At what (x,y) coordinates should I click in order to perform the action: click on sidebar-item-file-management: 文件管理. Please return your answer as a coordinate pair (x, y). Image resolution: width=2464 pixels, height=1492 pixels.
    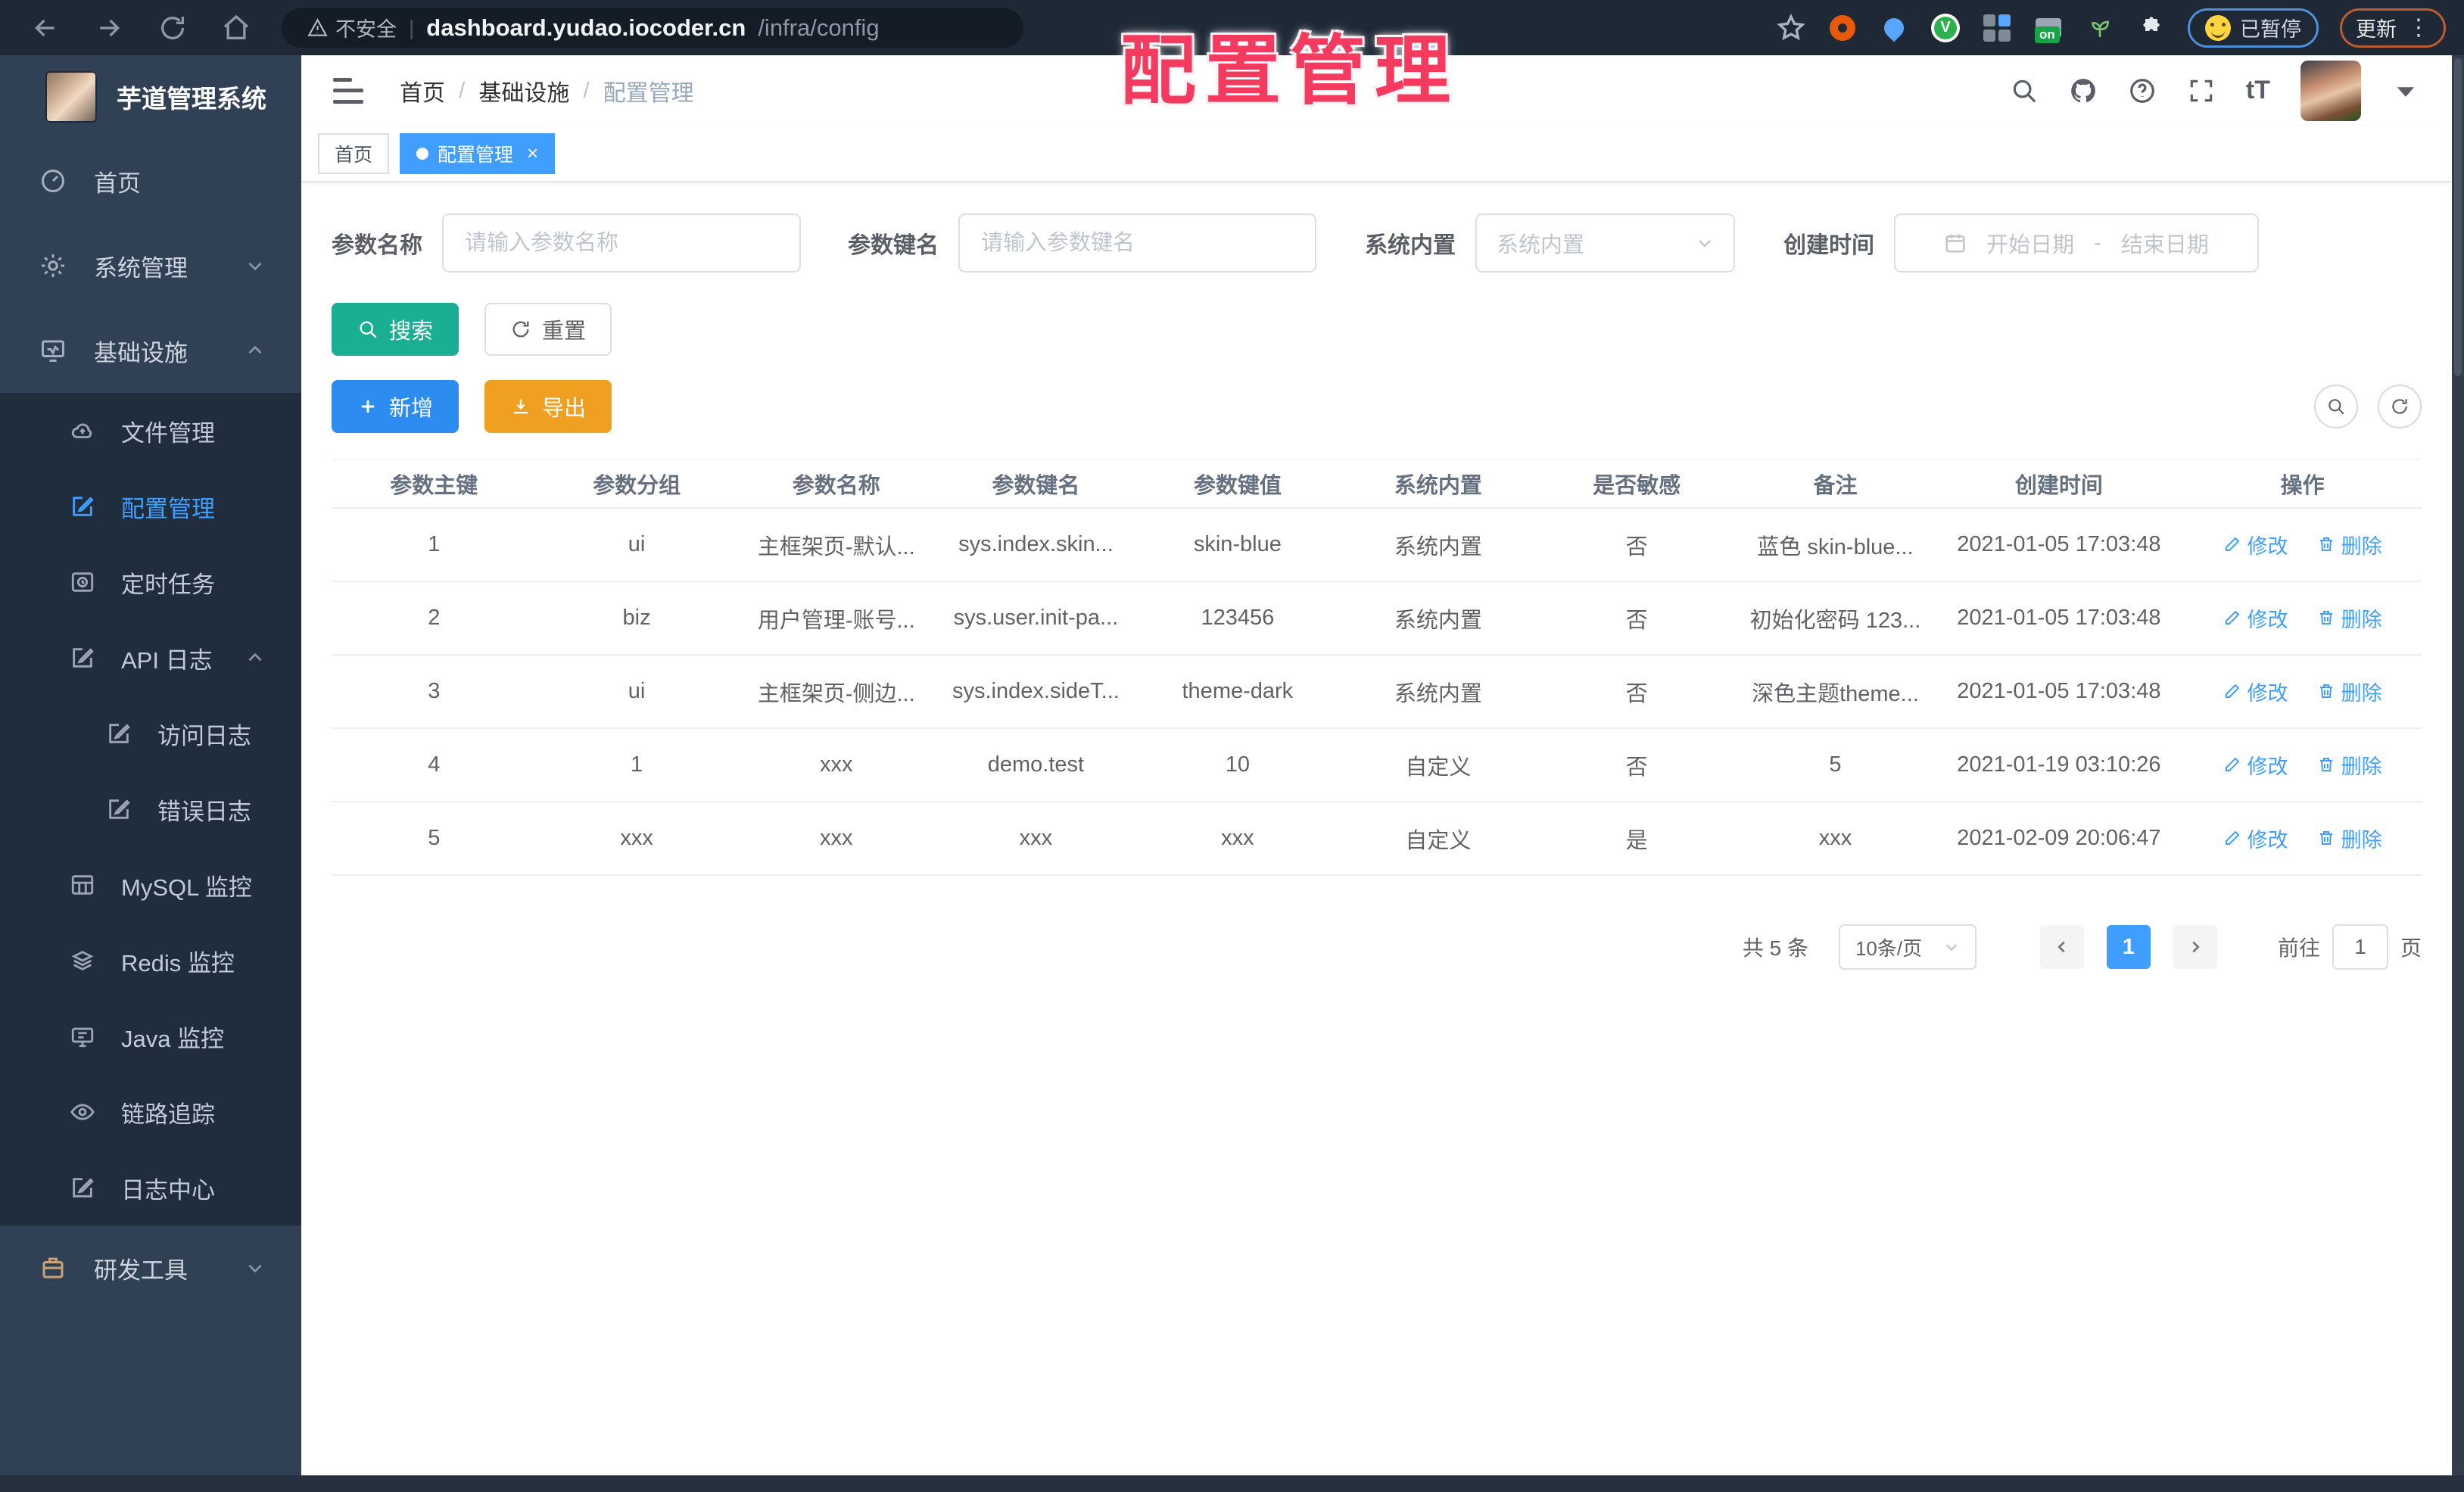
    Looking at the image, I should click on (150, 431).